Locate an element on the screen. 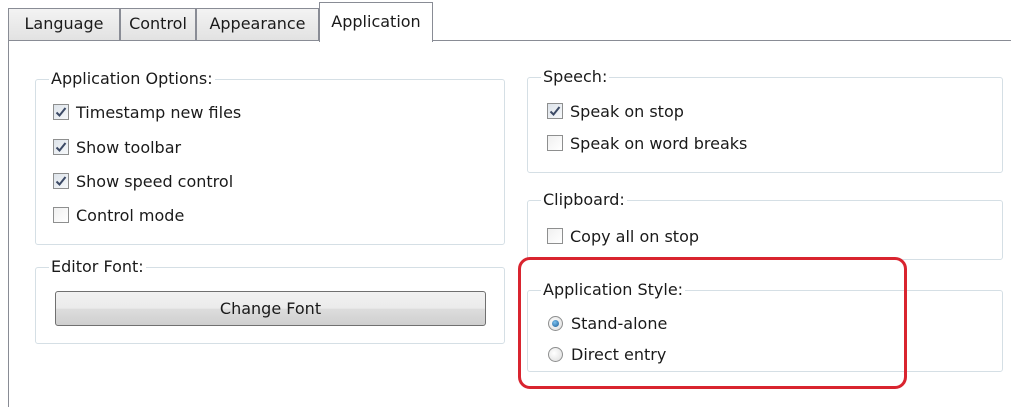 Image resolution: width=1011 pixels, height=407 pixels. speech-title: Speech: is located at coordinates (575, 76).